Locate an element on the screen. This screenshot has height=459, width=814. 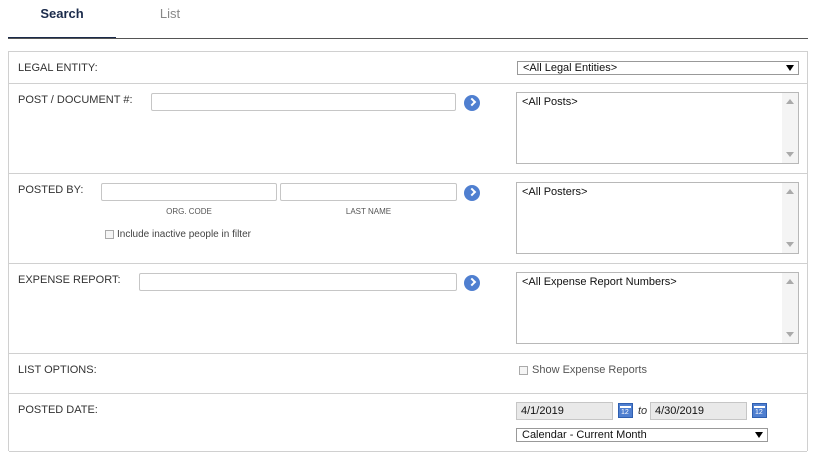
posted-by-go-button is located at coordinates (472, 193).